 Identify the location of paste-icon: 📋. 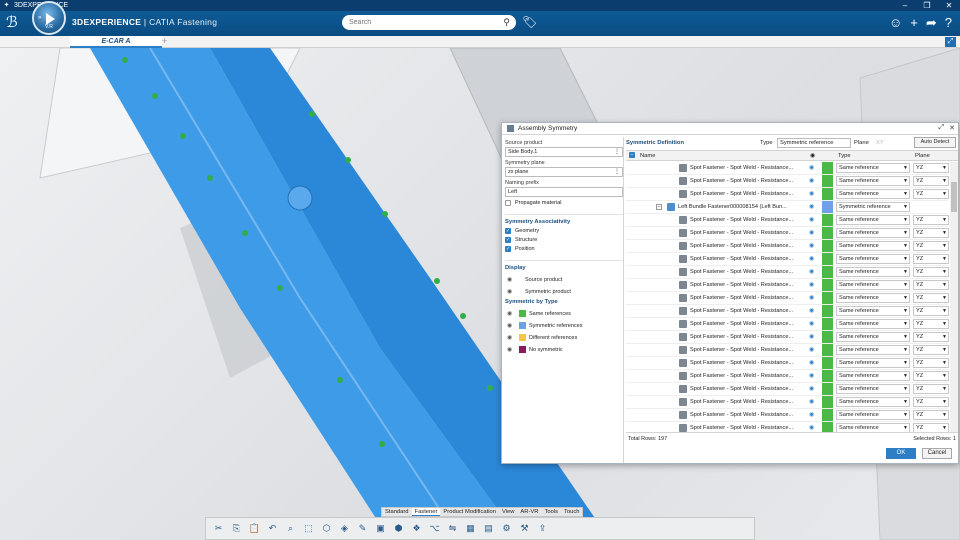
(254, 528).